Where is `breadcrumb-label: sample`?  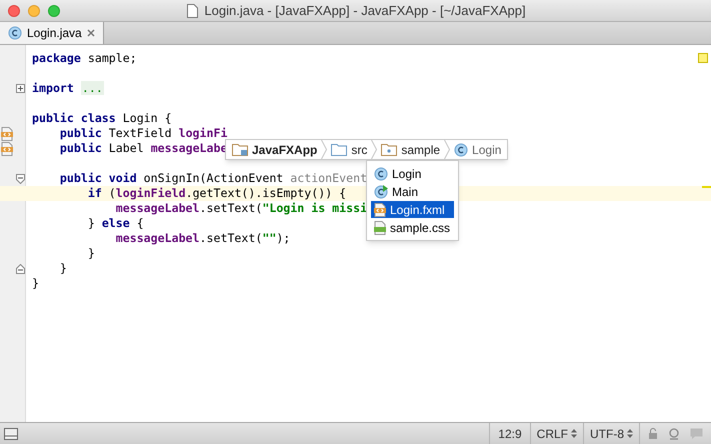
breadcrumb-label: sample is located at coordinates (420, 150).